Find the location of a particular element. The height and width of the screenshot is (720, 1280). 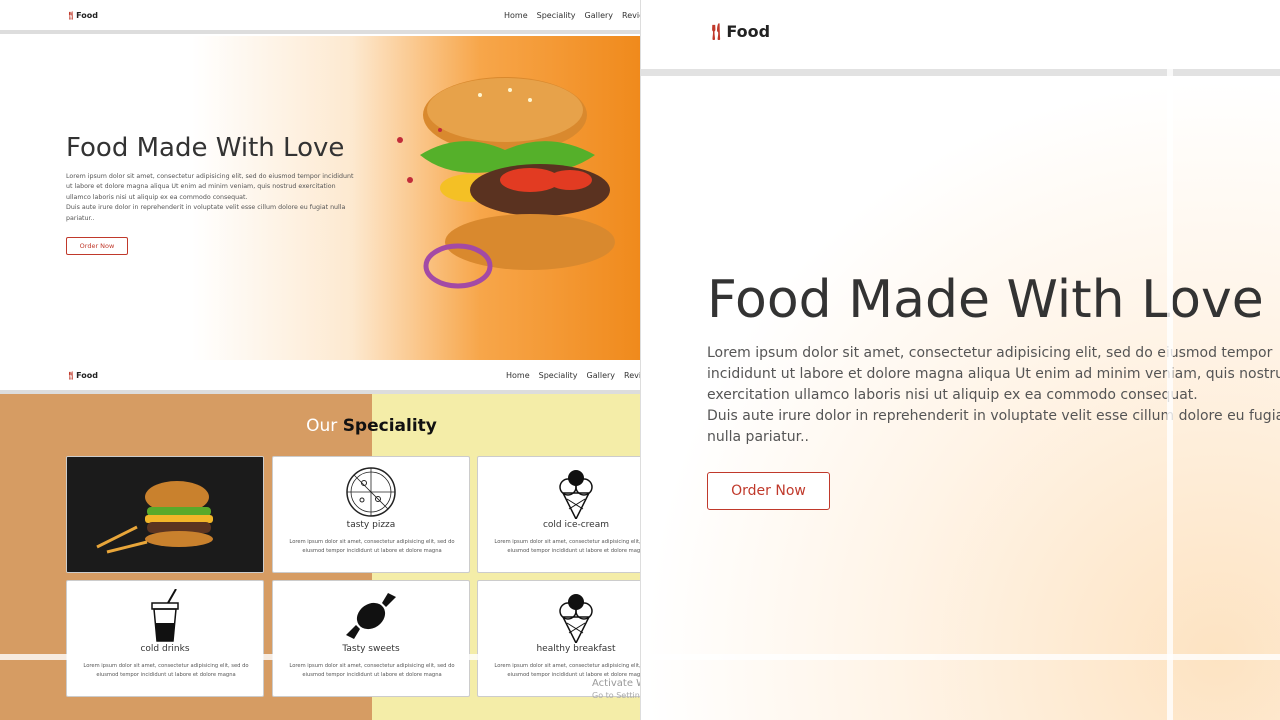

drink-cup-icon is located at coordinates (165, 615).